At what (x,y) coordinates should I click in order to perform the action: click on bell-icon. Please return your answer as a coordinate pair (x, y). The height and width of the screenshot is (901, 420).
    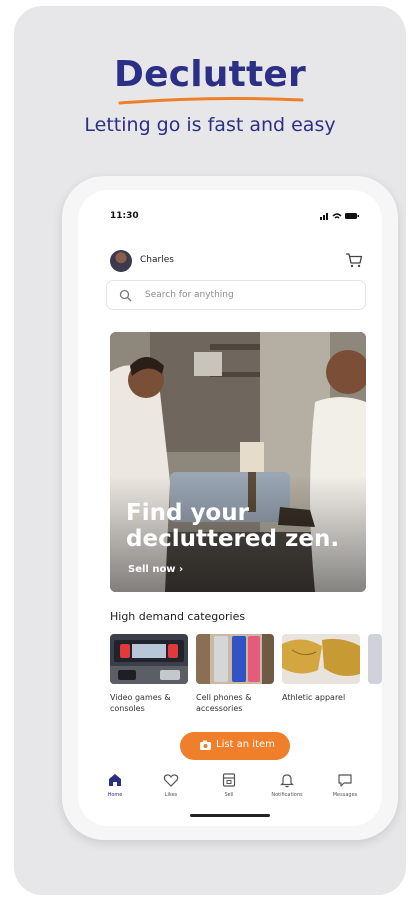
    Looking at the image, I should click on (287, 781).